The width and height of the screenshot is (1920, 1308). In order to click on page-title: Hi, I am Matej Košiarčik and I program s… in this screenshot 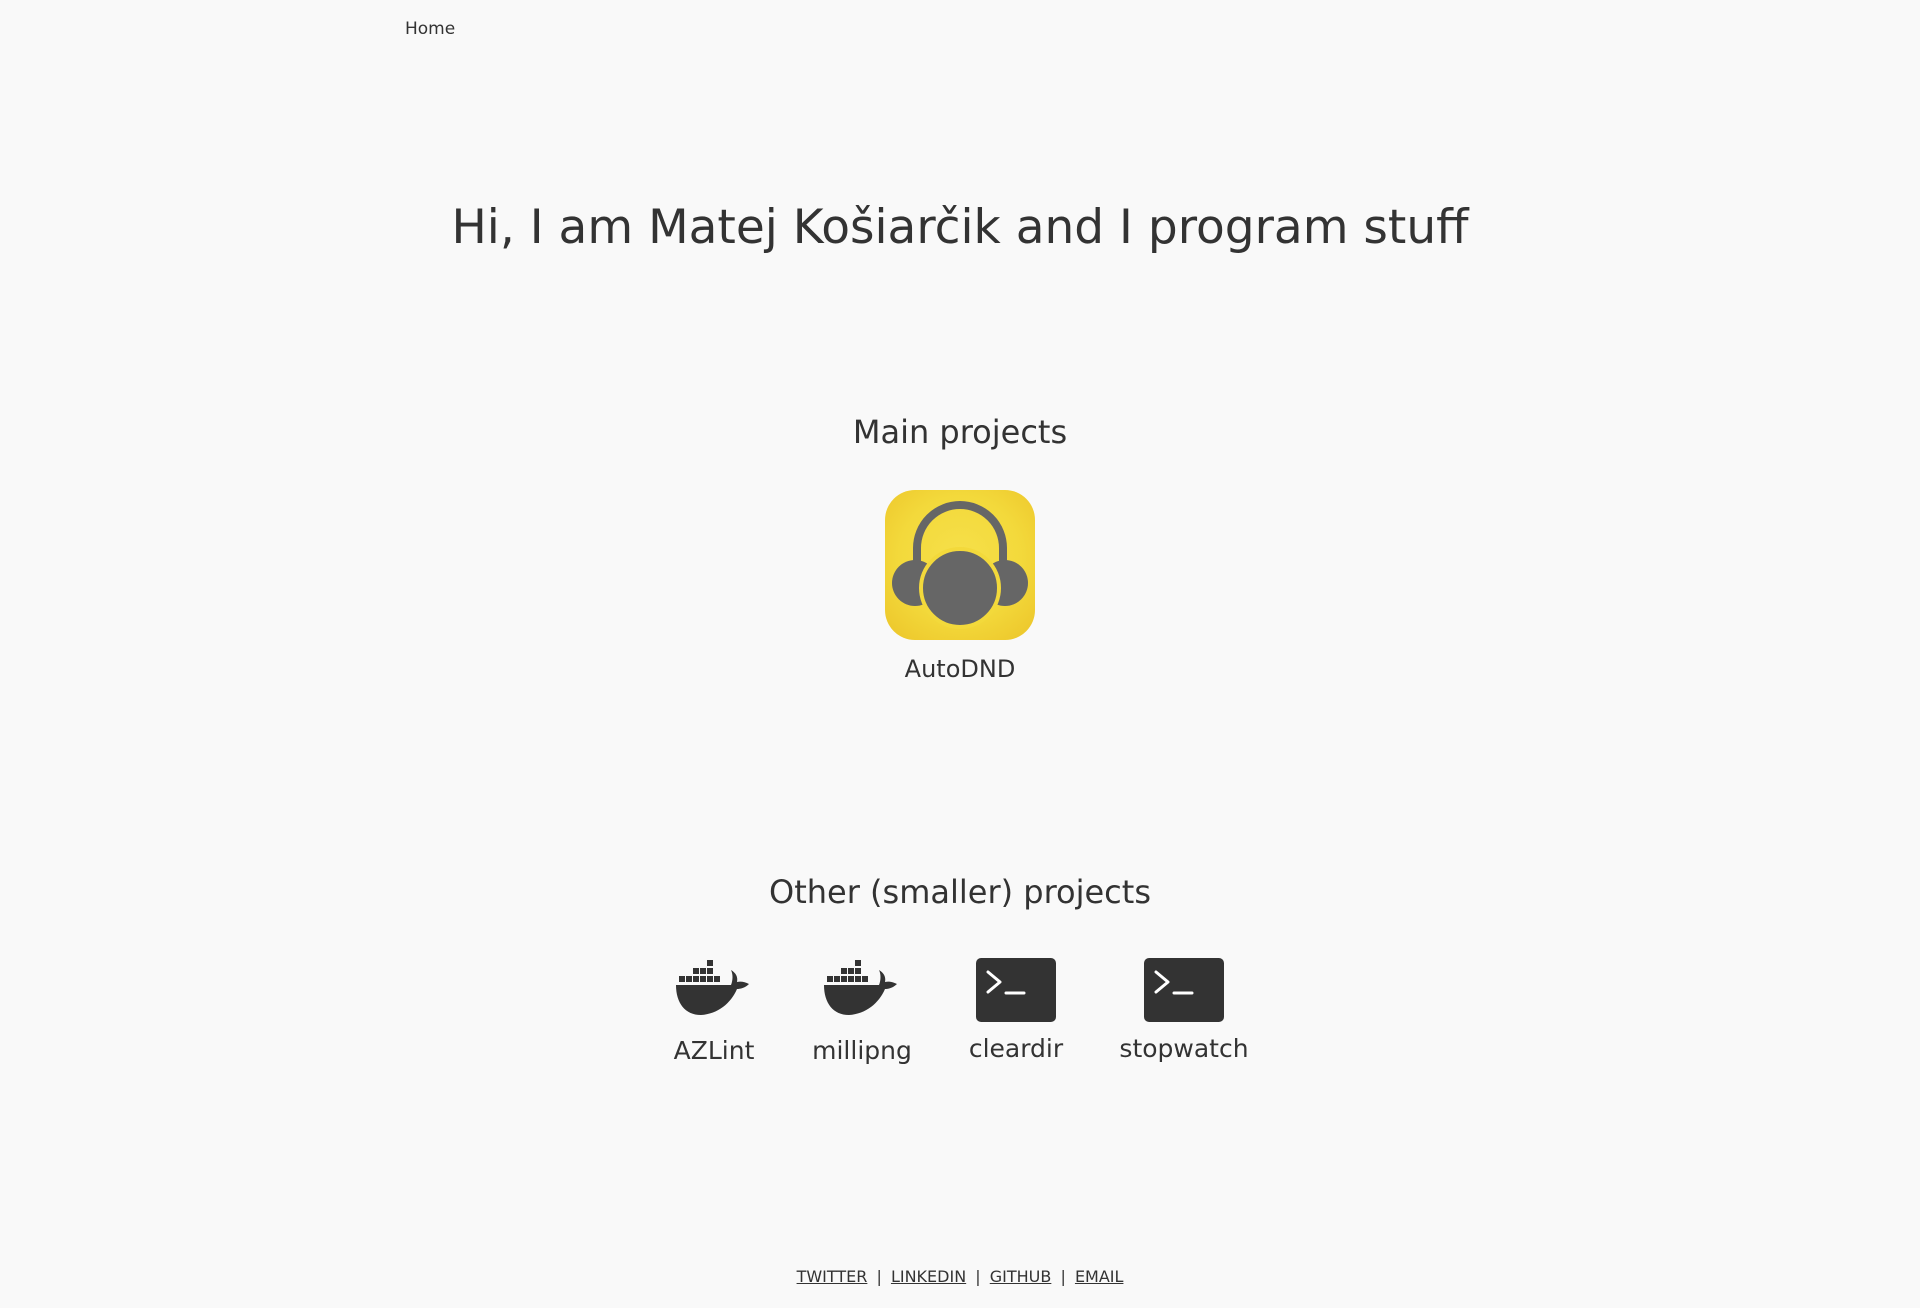, I will do `click(960, 227)`.